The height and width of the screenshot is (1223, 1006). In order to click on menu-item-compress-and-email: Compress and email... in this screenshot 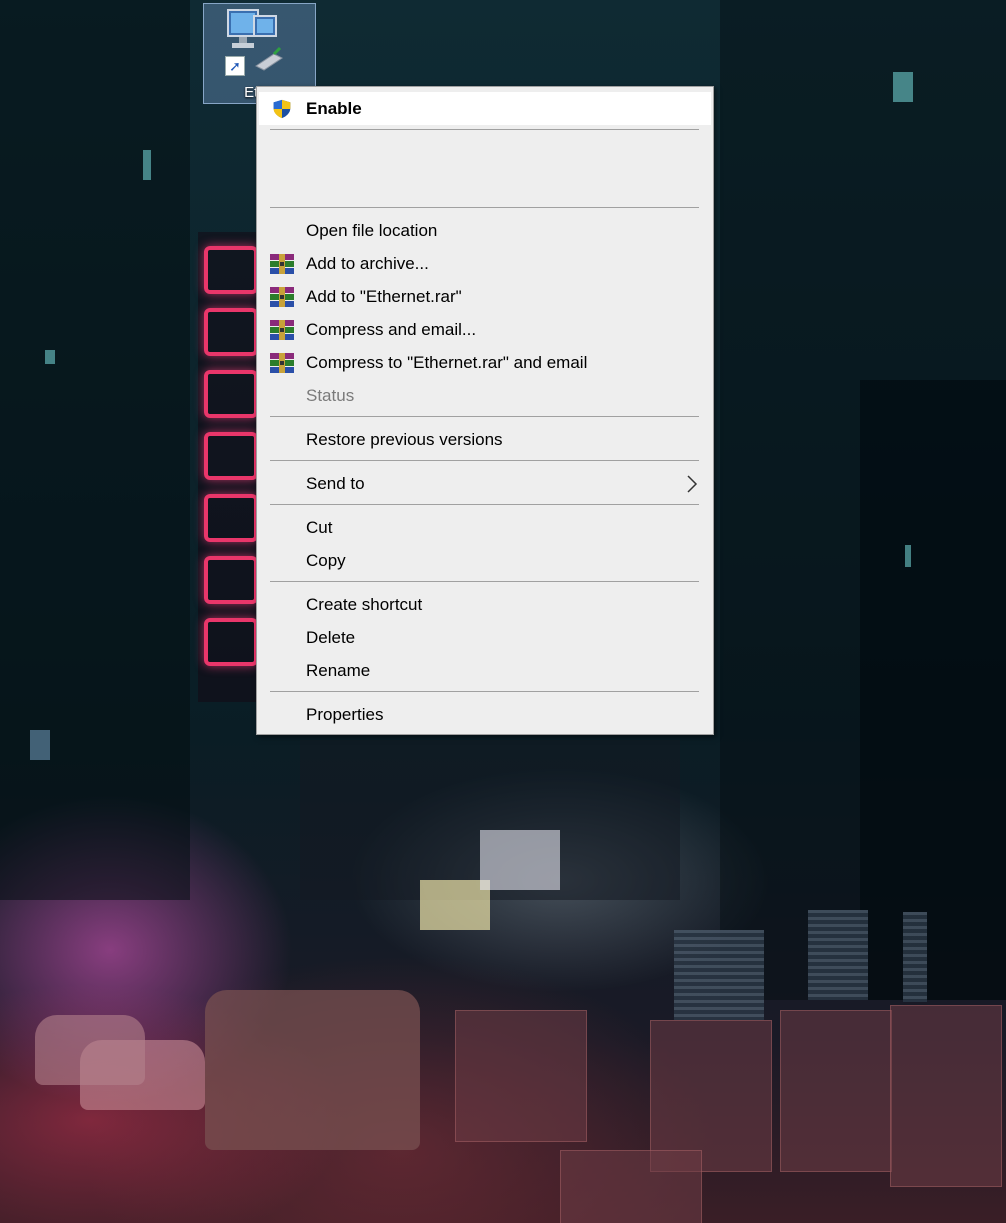, I will do `click(485, 329)`.